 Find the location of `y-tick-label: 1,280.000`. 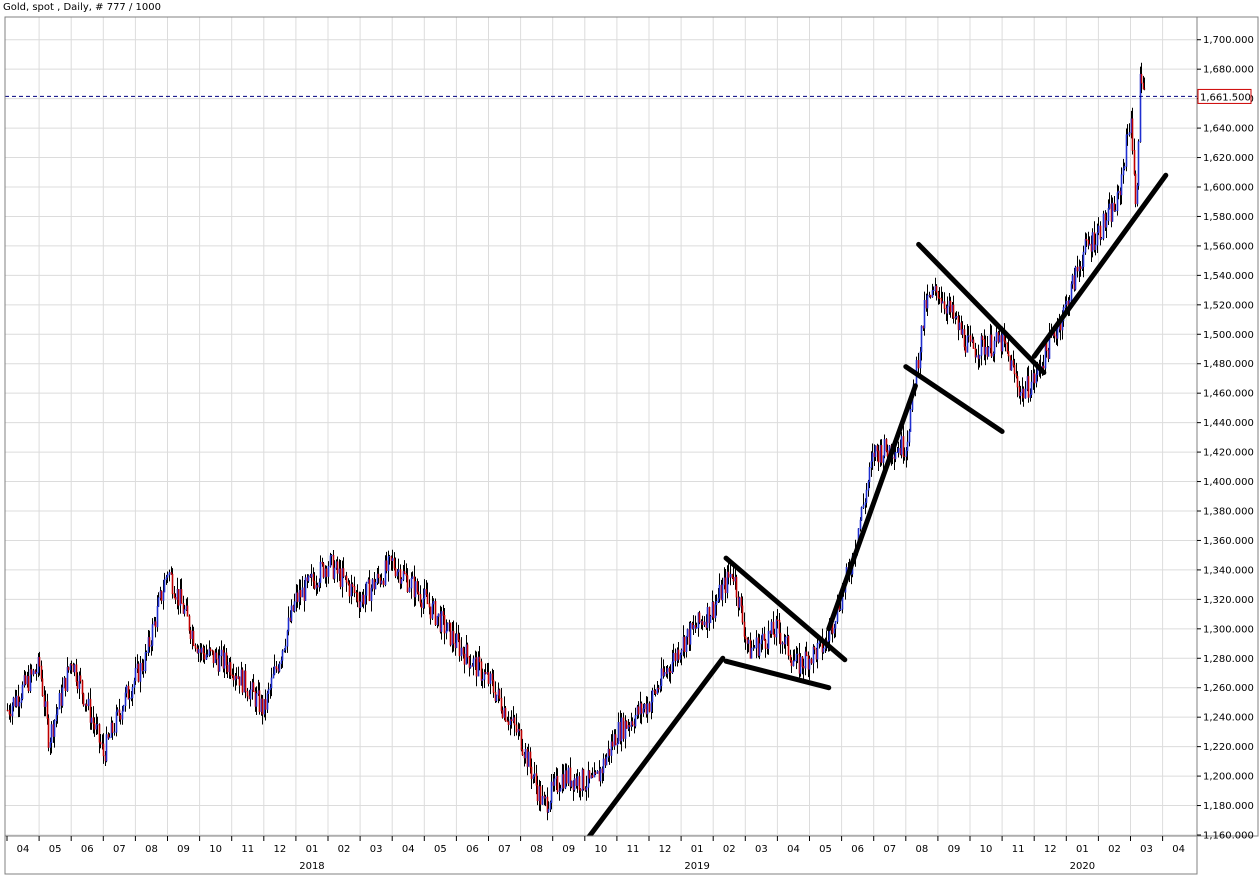

y-tick-label: 1,280.000 is located at coordinates (1228, 659).